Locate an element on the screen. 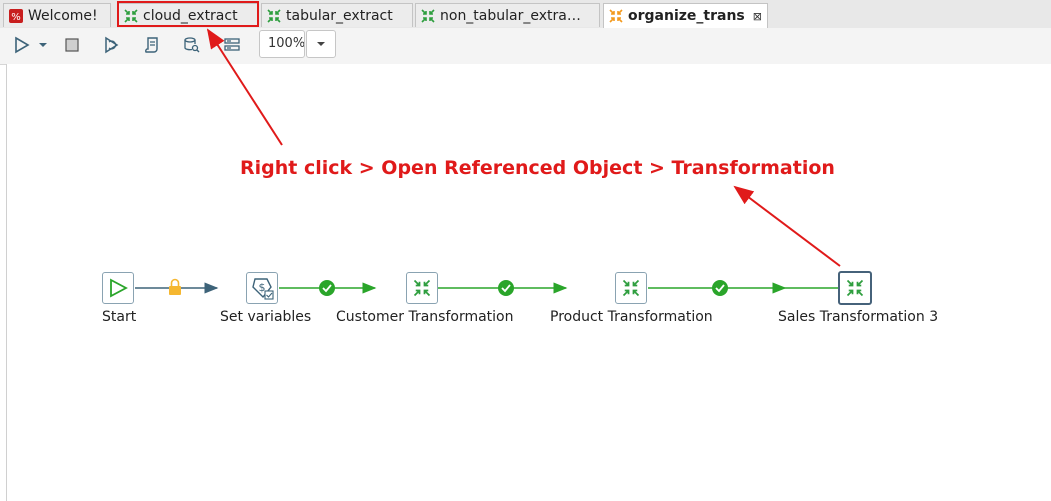 This screenshot has height=501, width=1051. node-set-variables: $ is located at coordinates (262, 288).